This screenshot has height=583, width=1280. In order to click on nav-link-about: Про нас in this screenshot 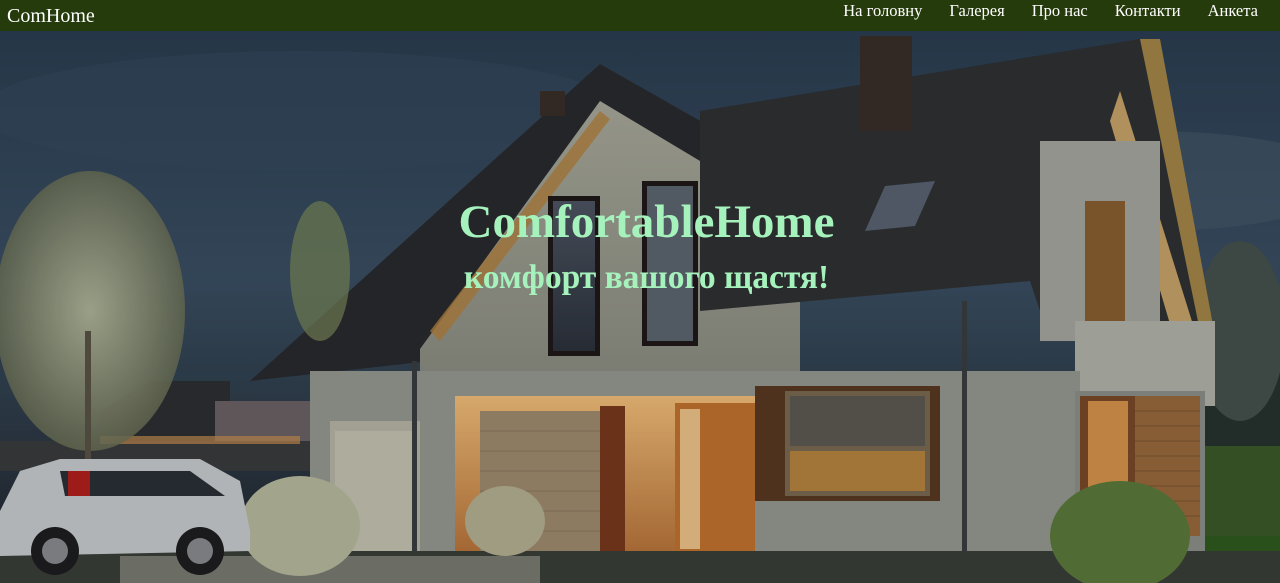, I will do `click(1060, 10)`.